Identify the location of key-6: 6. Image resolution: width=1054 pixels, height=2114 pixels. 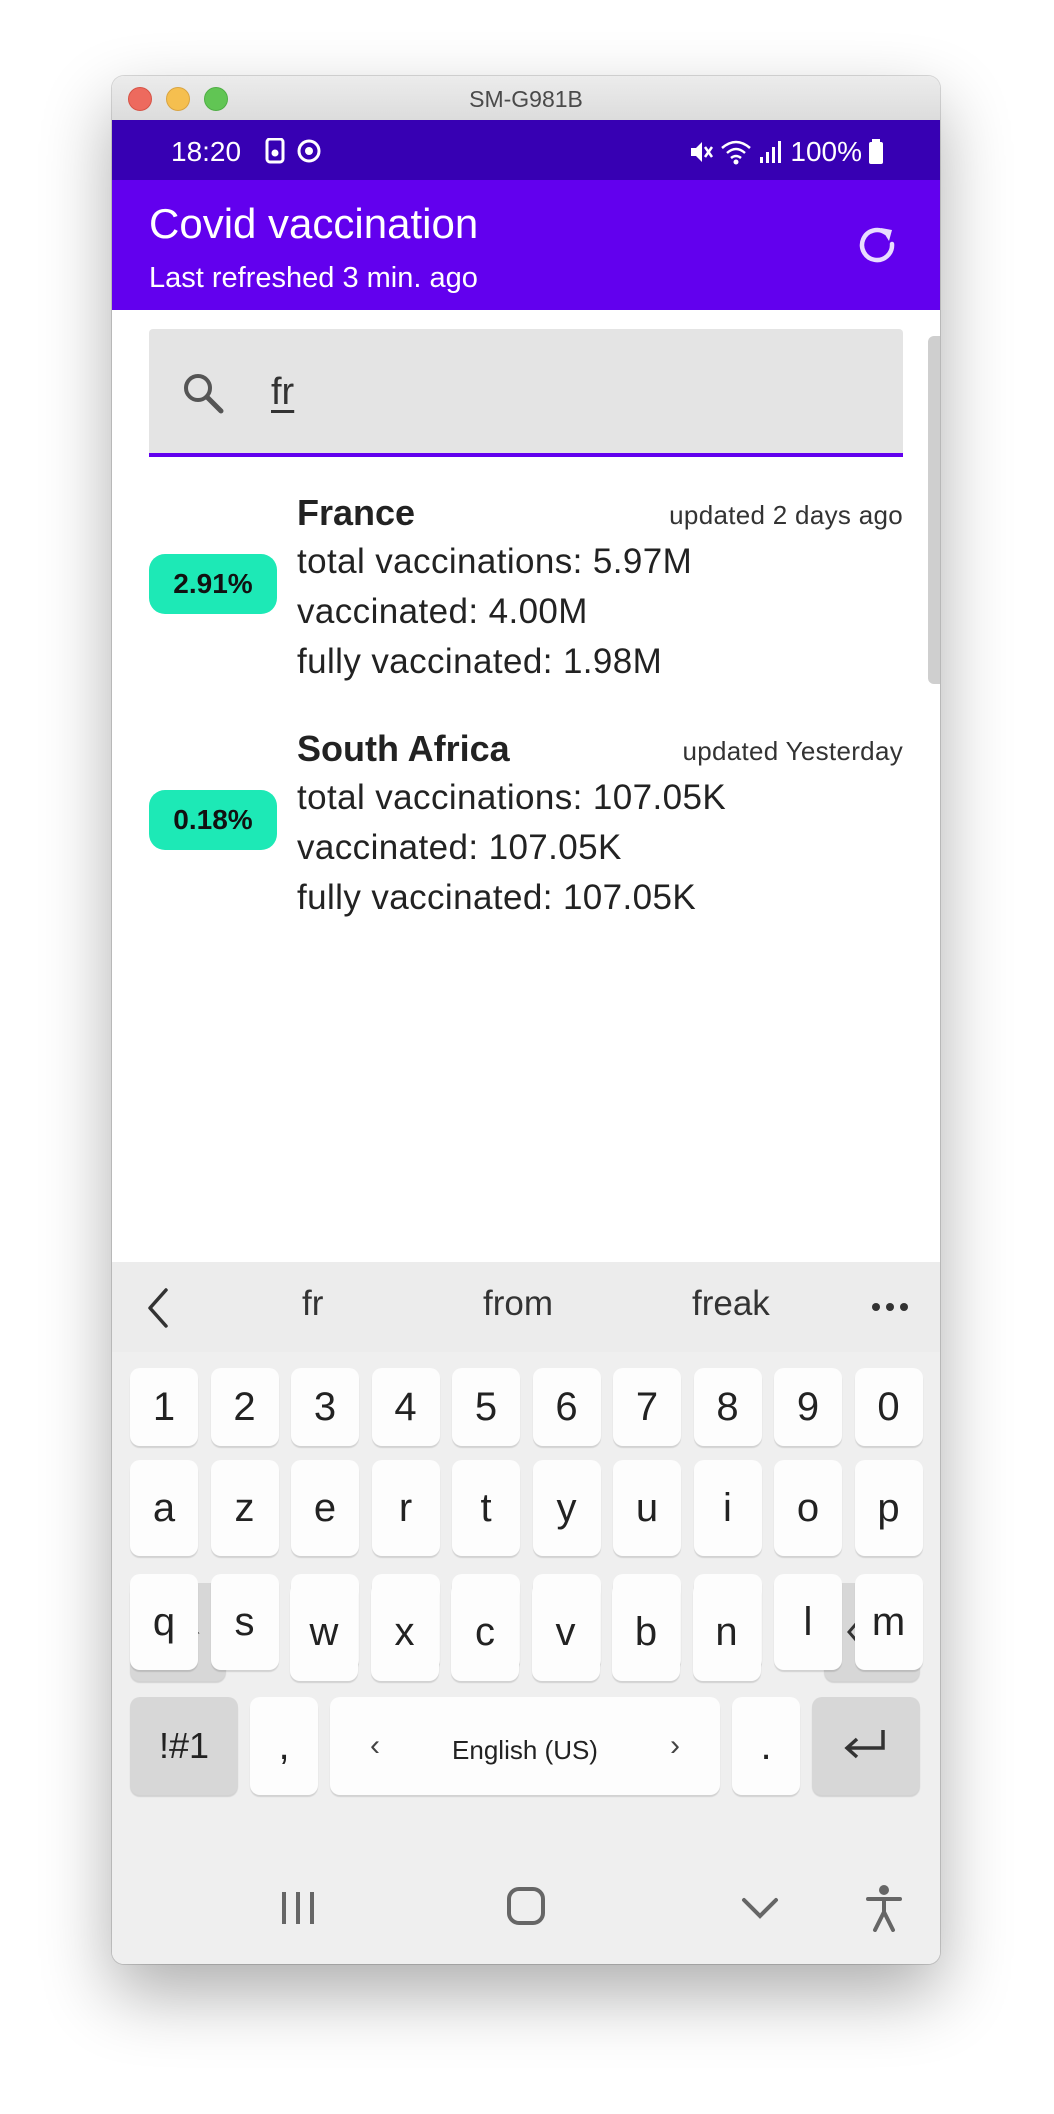
(566, 1407).